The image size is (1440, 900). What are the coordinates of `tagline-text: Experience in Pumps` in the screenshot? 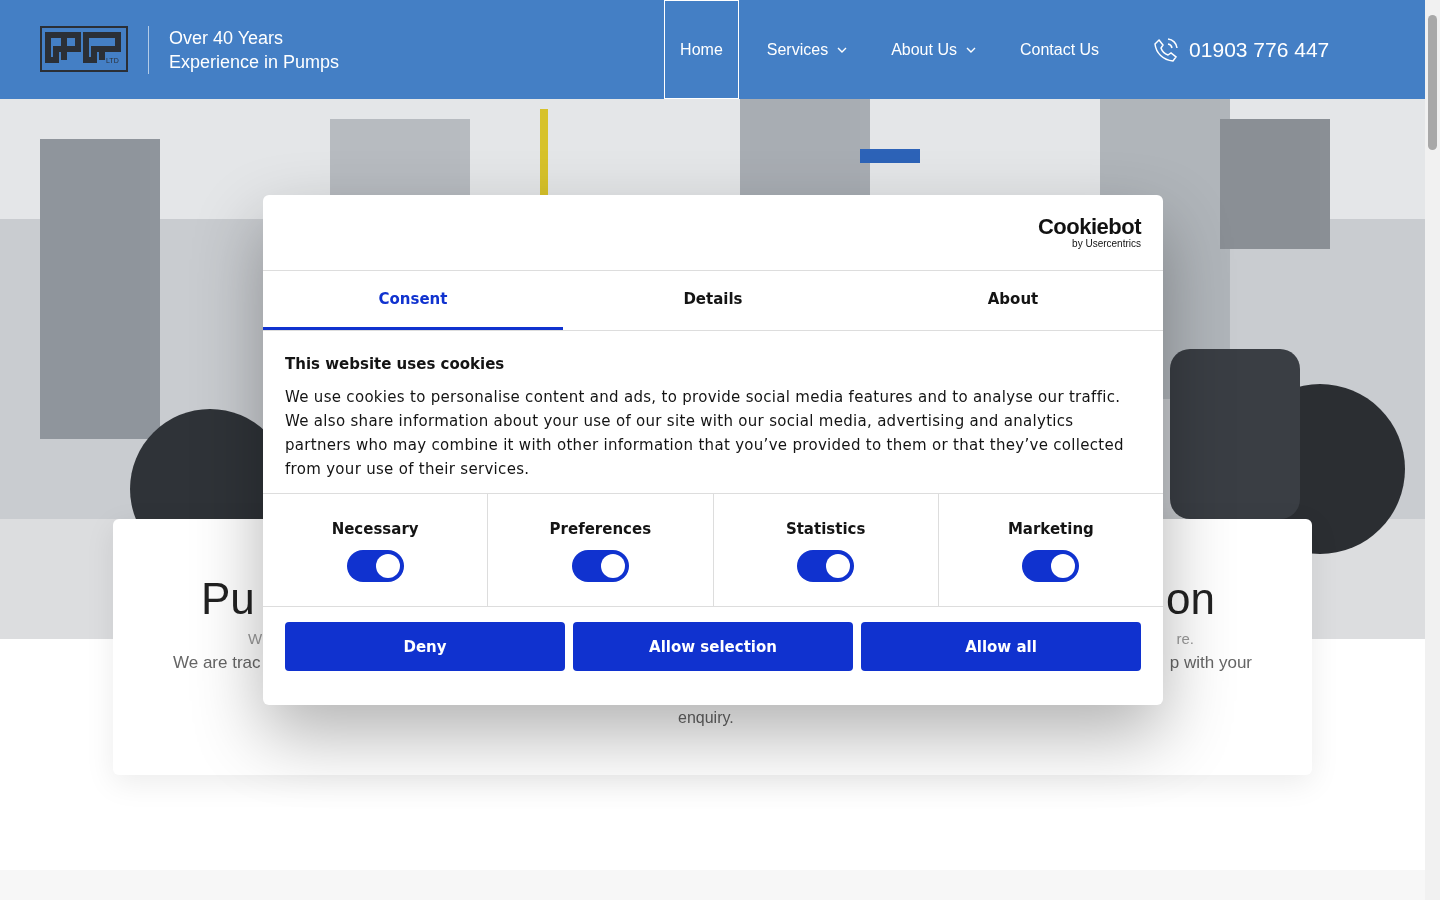 It's located at (254, 62).